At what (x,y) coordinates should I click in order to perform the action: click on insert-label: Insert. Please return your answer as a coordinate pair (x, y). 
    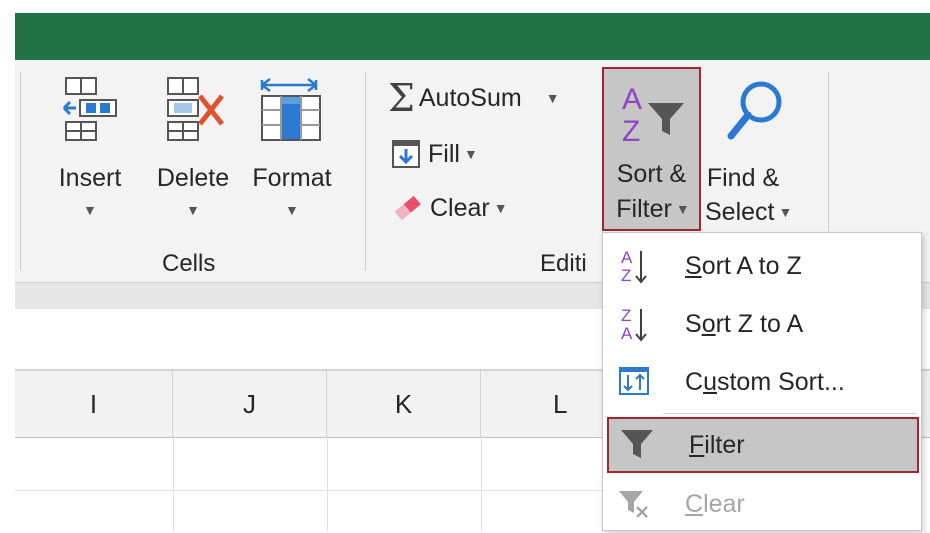
    Looking at the image, I should click on (90, 178).